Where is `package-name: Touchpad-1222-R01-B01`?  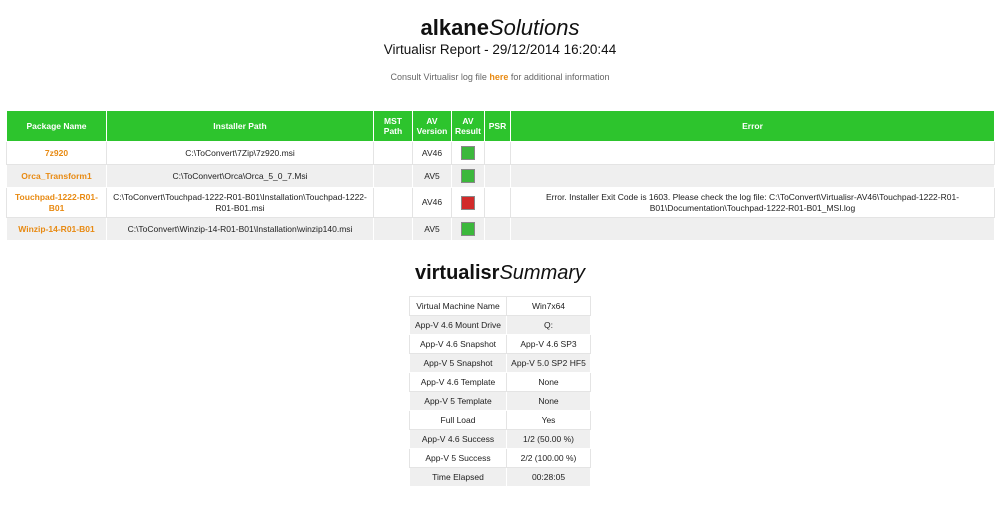
package-name: Touchpad-1222-R01-B01 is located at coordinates (56, 202).